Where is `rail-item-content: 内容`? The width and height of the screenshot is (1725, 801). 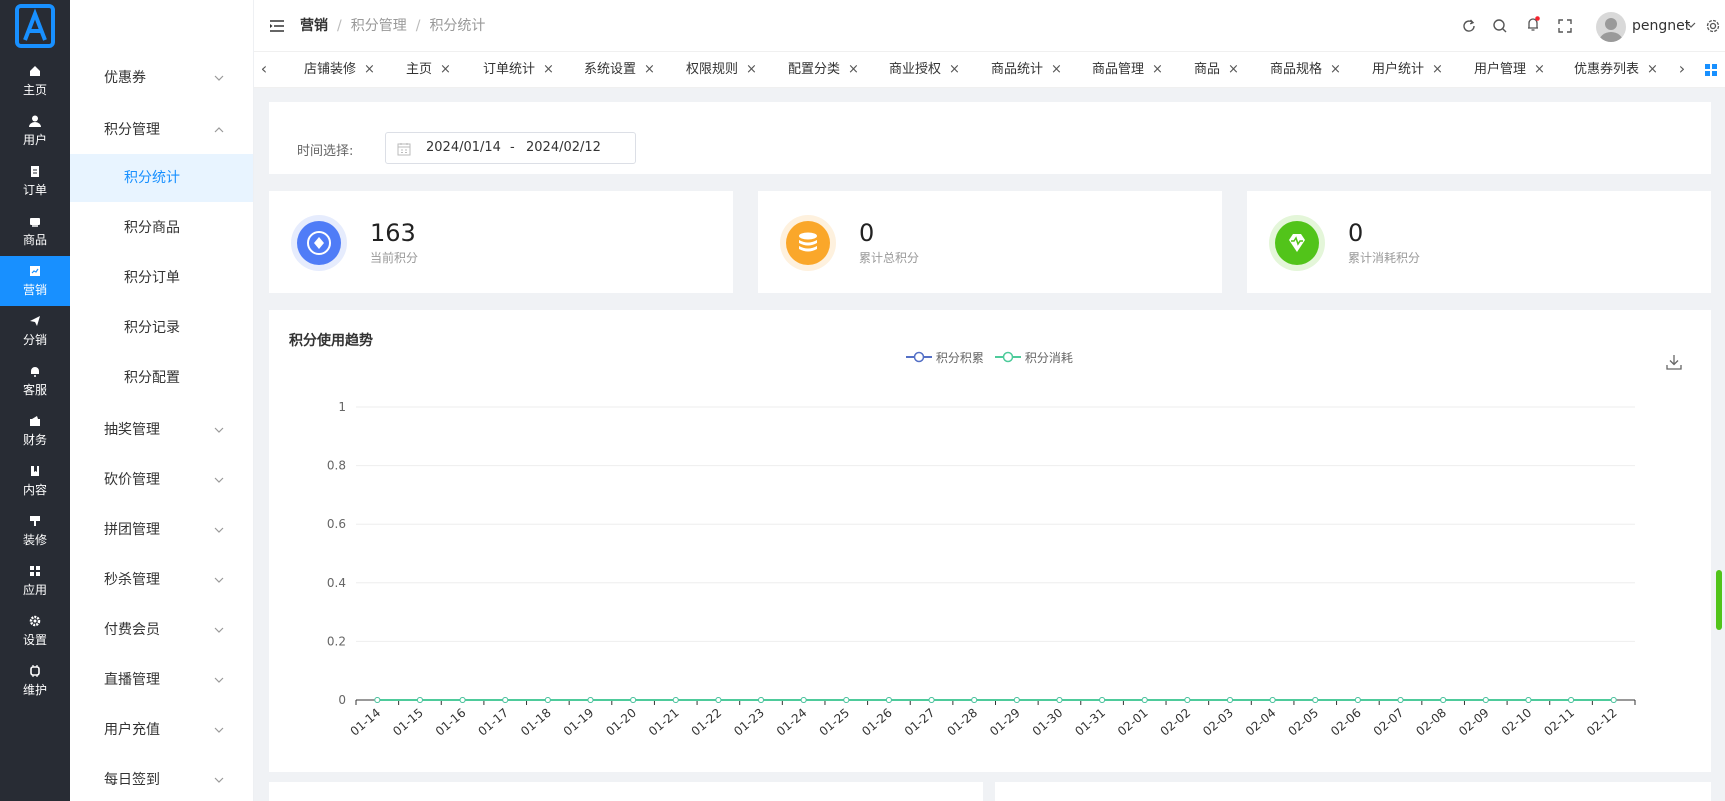 rail-item-content: 内容 is located at coordinates (35, 481).